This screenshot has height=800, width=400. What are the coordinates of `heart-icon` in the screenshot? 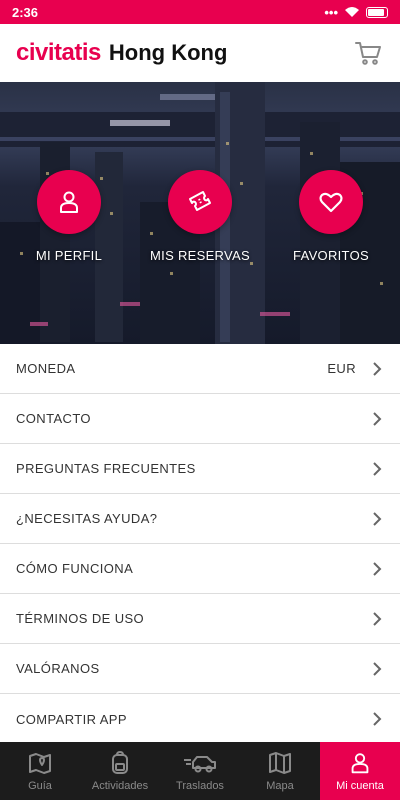 It's located at (331, 202).